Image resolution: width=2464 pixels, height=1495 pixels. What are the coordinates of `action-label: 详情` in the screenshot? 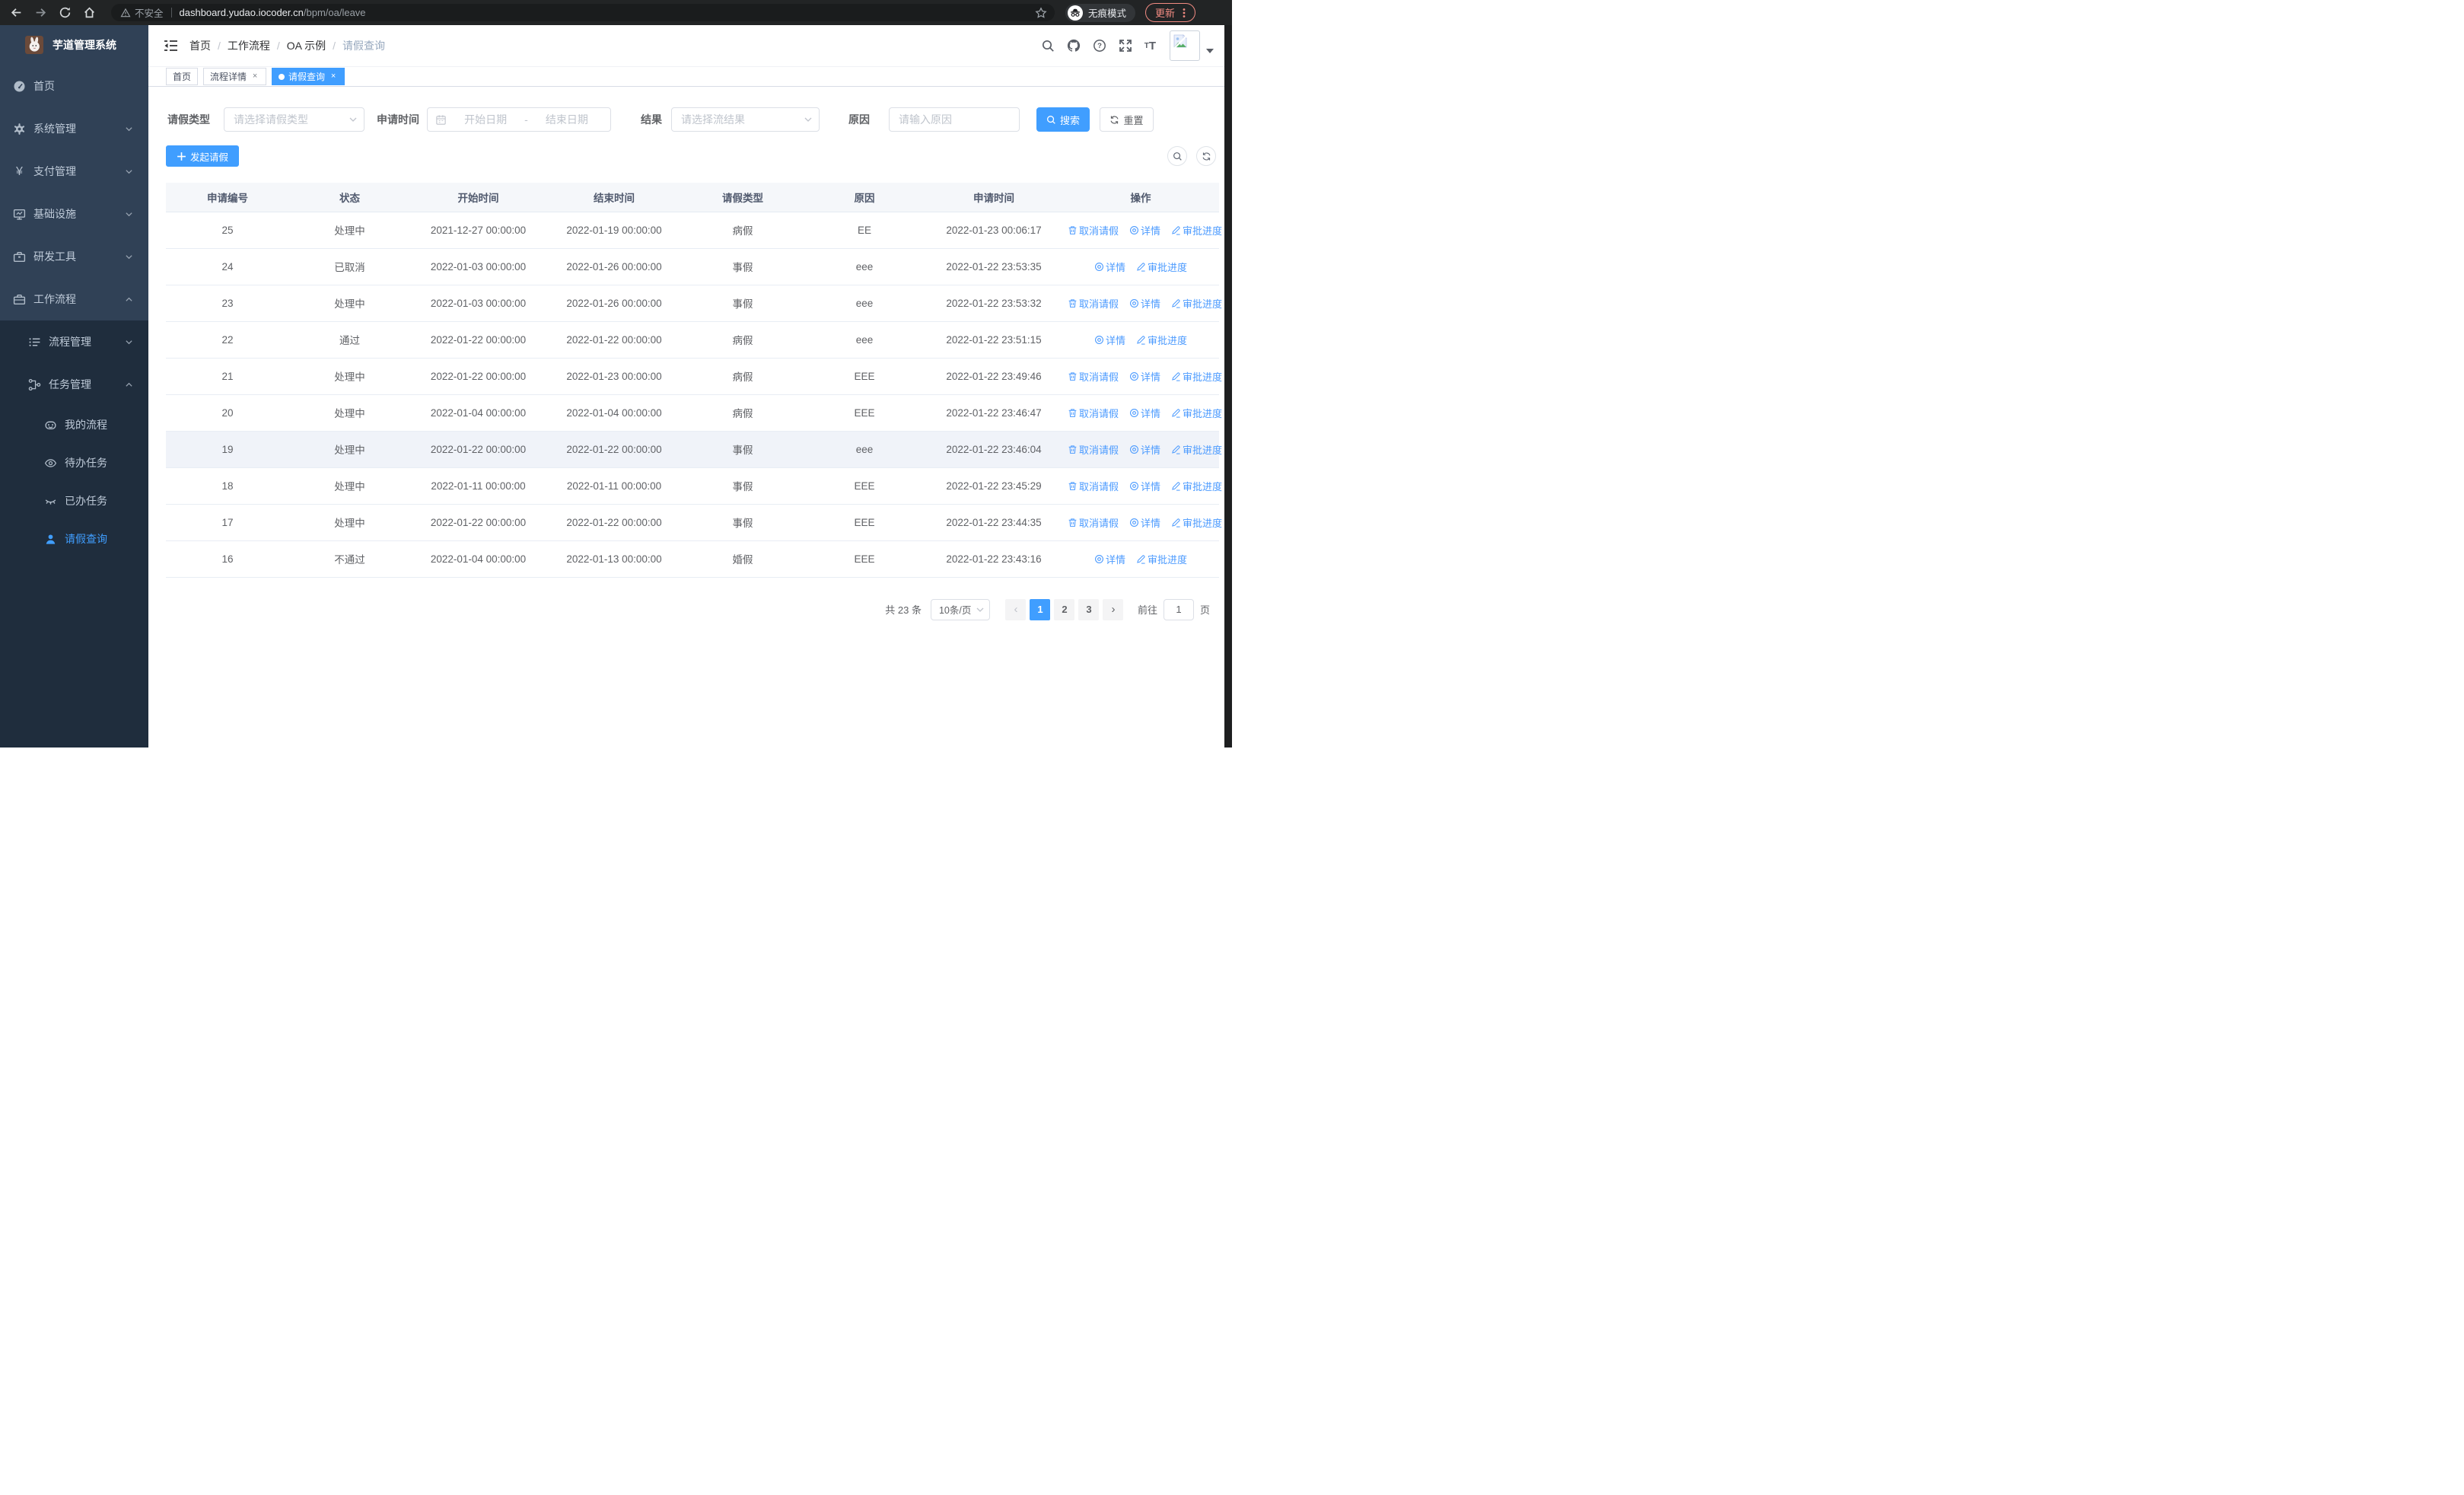 It's located at (1151, 523).